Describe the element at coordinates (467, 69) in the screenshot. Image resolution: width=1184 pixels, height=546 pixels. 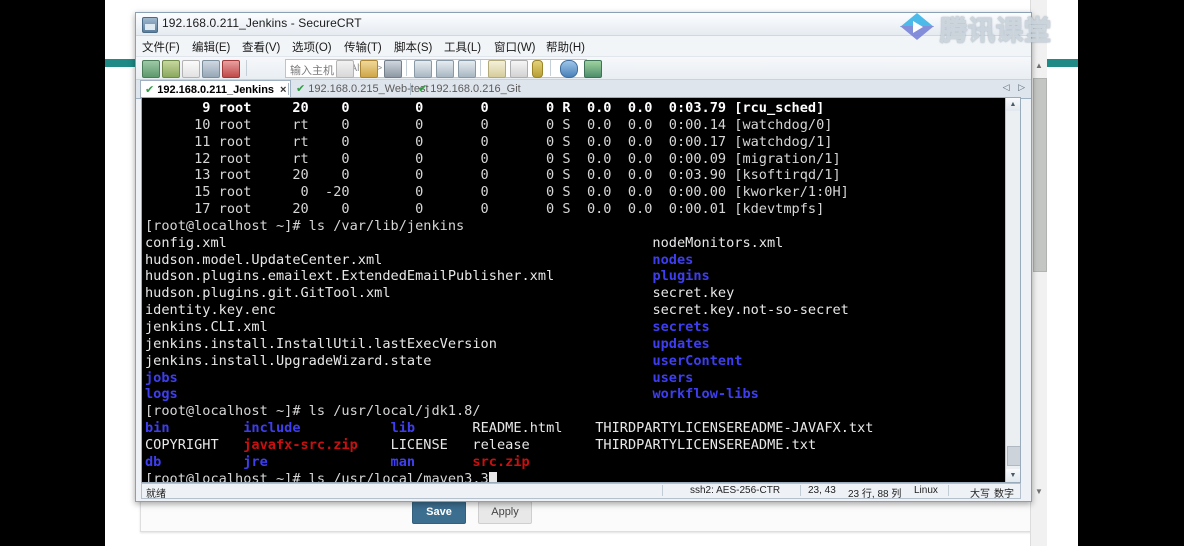
I see `print-screen-icon` at that location.